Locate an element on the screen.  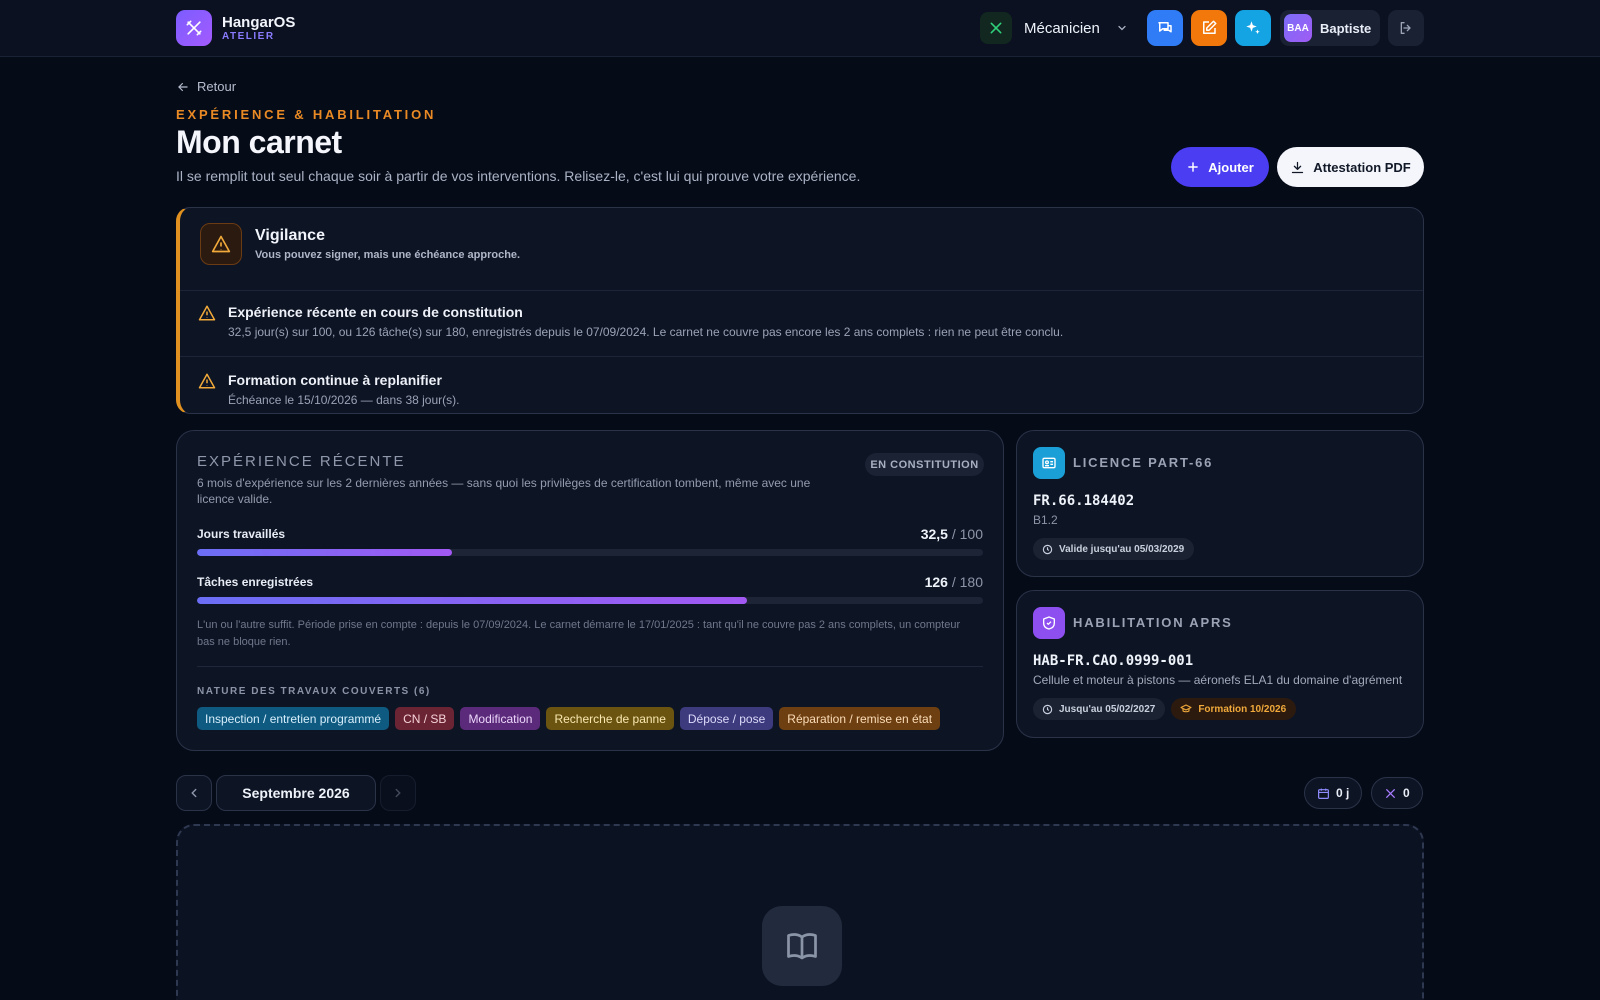
nature-title: NATURE DES TRAVAUX COUVERTS (6) is located at coordinates (314, 691).